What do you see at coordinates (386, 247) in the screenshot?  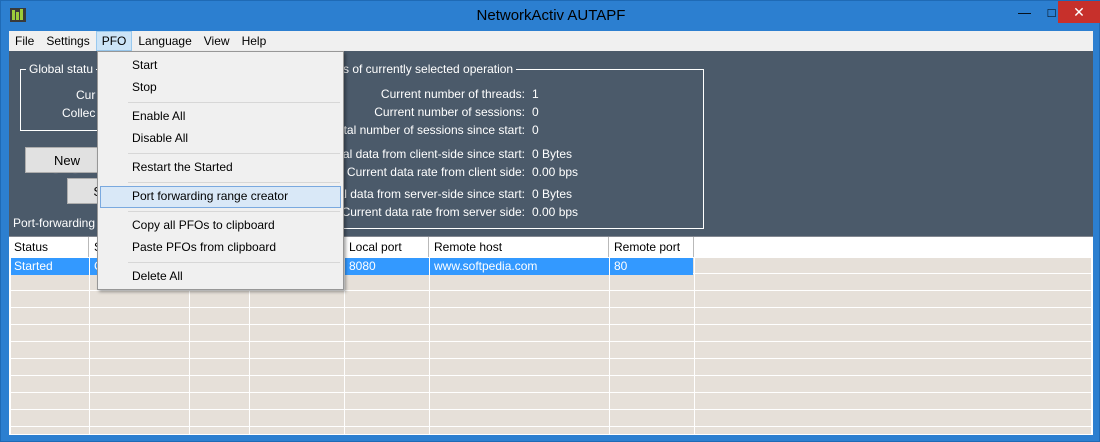 I see `col-local-port: Local port` at bounding box center [386, 247].